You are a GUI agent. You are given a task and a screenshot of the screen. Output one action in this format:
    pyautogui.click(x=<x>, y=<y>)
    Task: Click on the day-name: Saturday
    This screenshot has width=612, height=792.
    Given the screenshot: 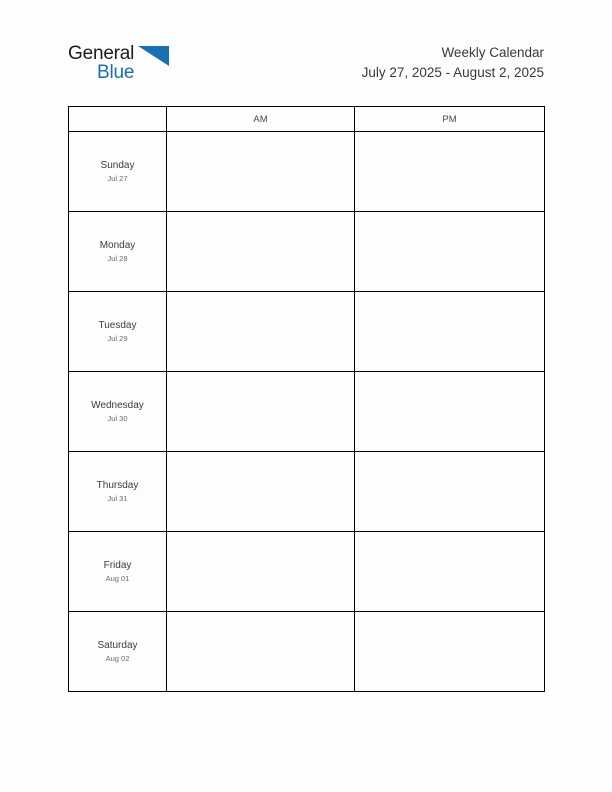 What is the action you would take?
    pyautogui.click(x=117, y=645)
    